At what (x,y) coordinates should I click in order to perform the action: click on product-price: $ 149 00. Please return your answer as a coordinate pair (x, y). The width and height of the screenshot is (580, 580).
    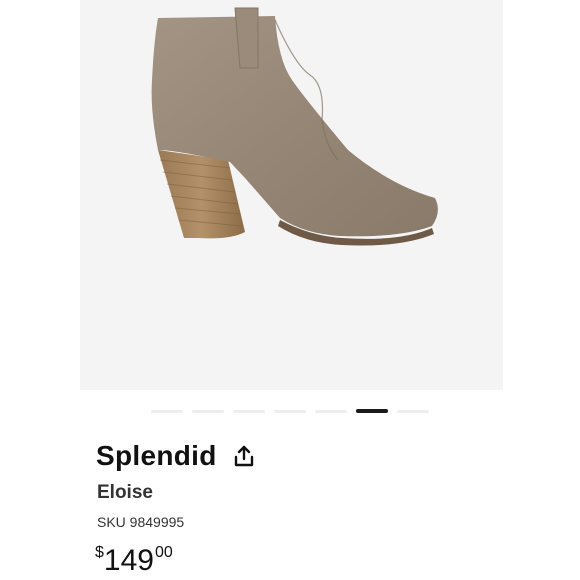
    Looking at the image, I should click on (134, 562).